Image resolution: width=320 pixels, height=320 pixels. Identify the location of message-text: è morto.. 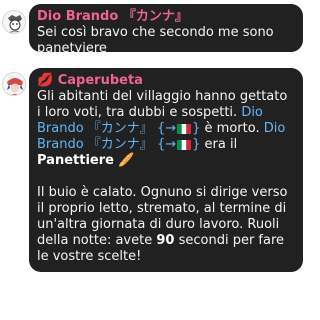
(230, 128).